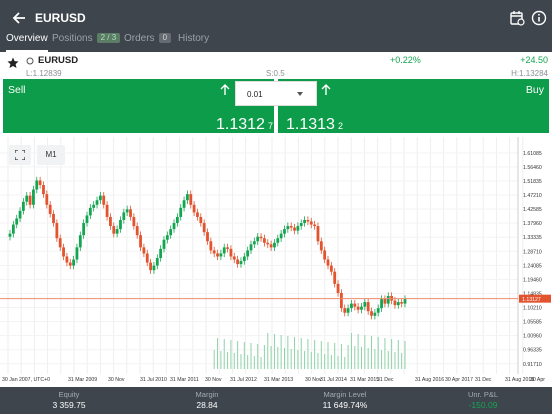 Image resolution: width=552 pixels, height=414 pixels. What do you see at coordinates (165, 38) in the screenshot?
I see `orders-count-badge: 0` at bounding box center [165, 38].